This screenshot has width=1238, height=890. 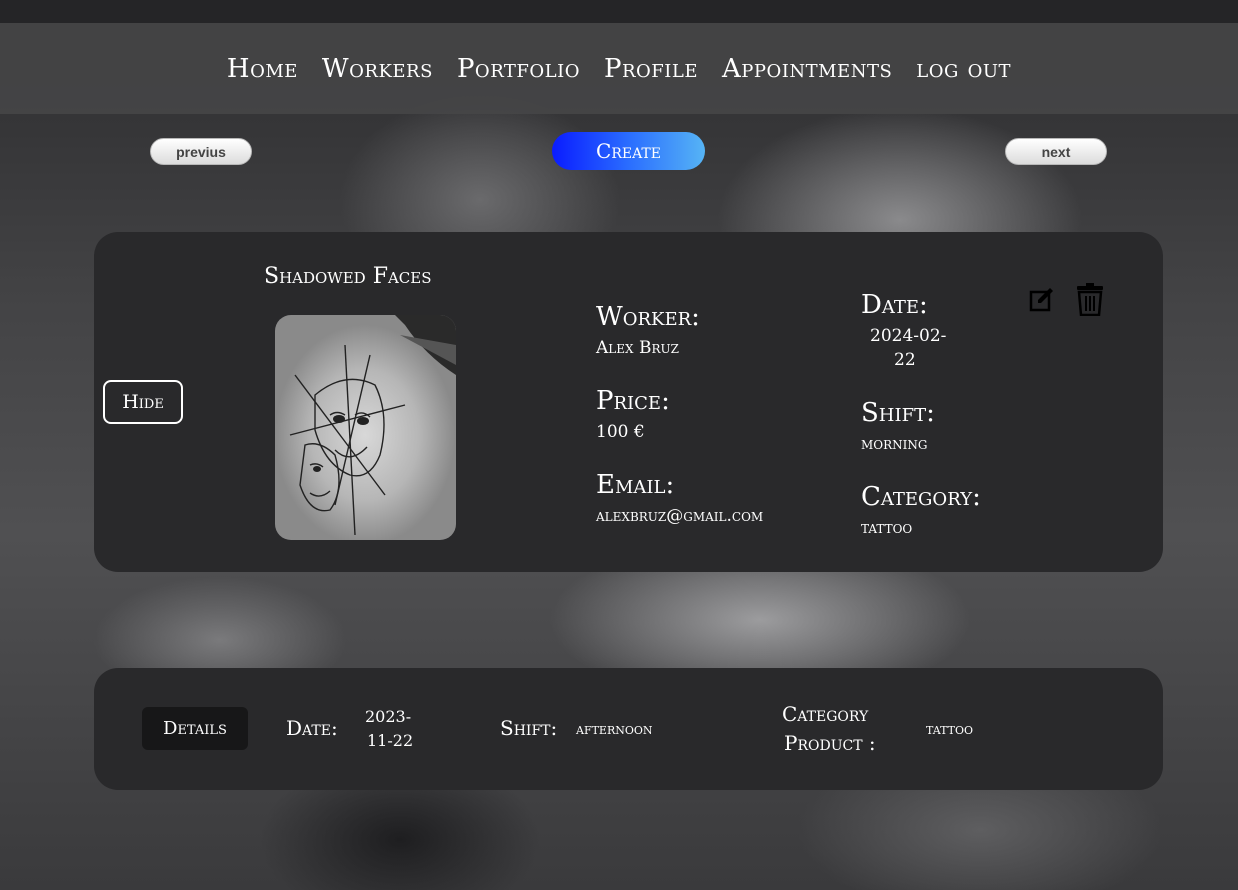 I want to click on nav-appointments: Appointments, so click(x=807, y=69).